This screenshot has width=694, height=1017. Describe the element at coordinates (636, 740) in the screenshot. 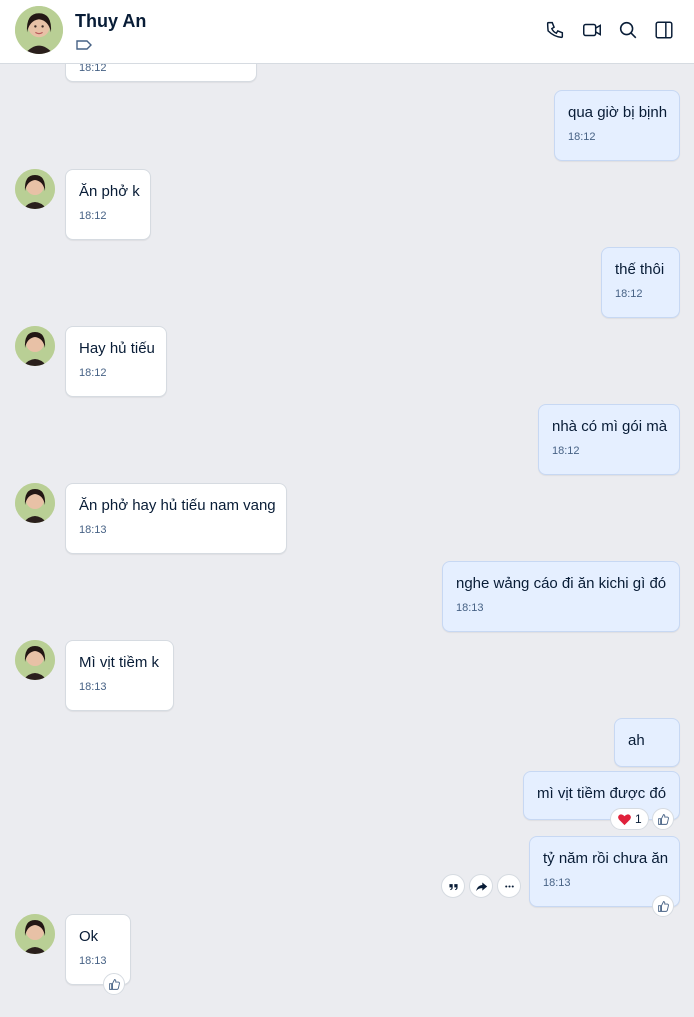

I see `message-text: ah` at that location.